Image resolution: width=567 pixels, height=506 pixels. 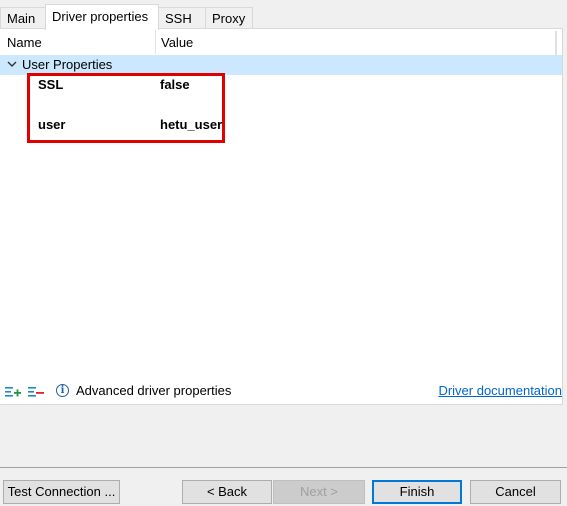 What do you see at coordinates (51, 84) in the screenshot?
I see `property-name: SSL` at bounding box center [51, 84].